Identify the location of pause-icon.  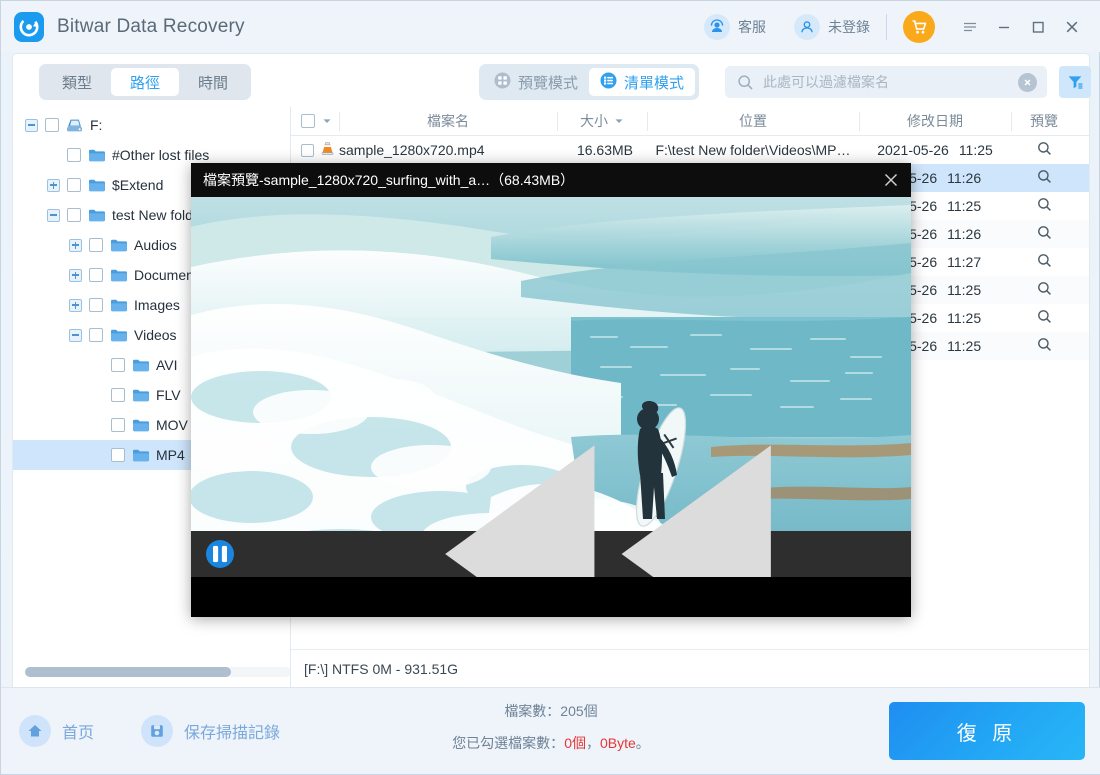
(220, 554).